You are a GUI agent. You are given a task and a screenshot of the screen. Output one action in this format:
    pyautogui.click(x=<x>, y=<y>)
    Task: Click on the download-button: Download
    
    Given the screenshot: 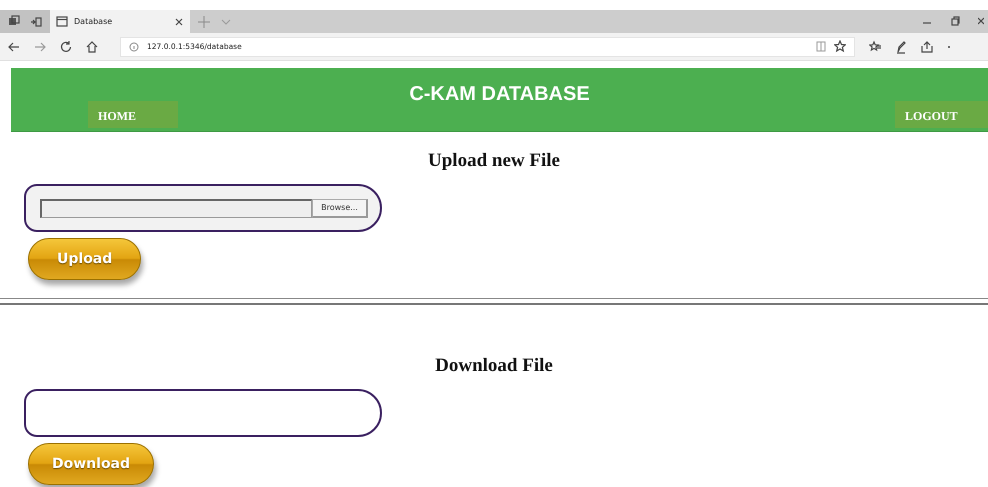 What is the action you would take?
    pyautogui.click(x=91, y=464)
    